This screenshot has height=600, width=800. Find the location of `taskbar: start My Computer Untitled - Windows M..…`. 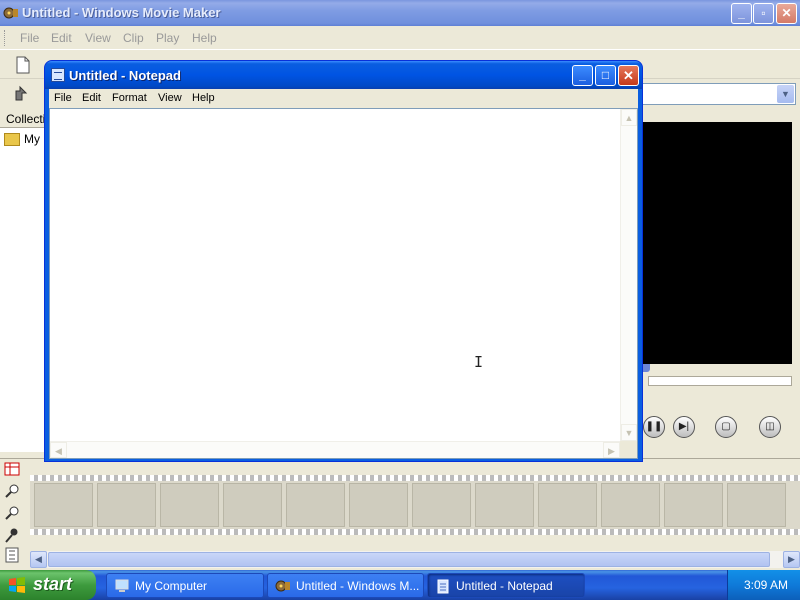

taskbar: start My Computer Untitled - Windows M..… is located at coordinates (400, 585).